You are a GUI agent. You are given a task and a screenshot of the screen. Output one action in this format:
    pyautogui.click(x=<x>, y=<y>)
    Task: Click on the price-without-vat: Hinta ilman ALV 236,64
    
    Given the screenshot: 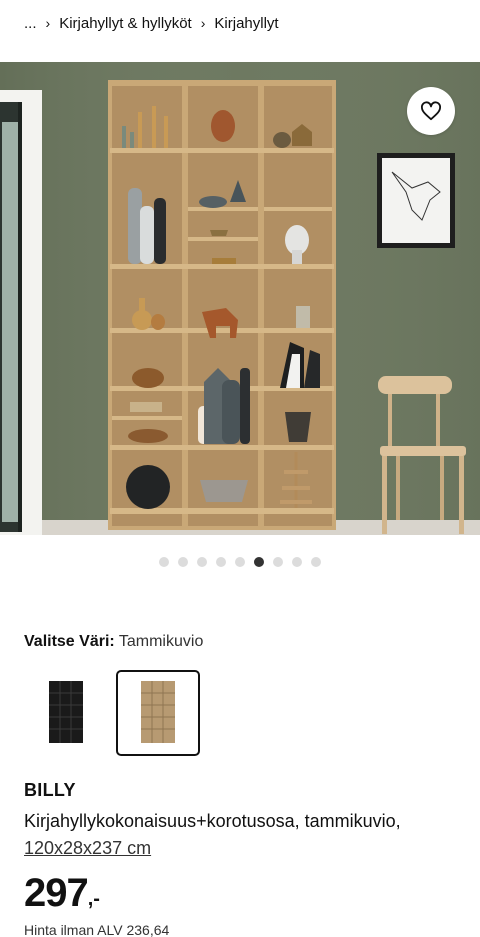 What is the action you would take?
    pyautogui.click(x=97, y=929)
    